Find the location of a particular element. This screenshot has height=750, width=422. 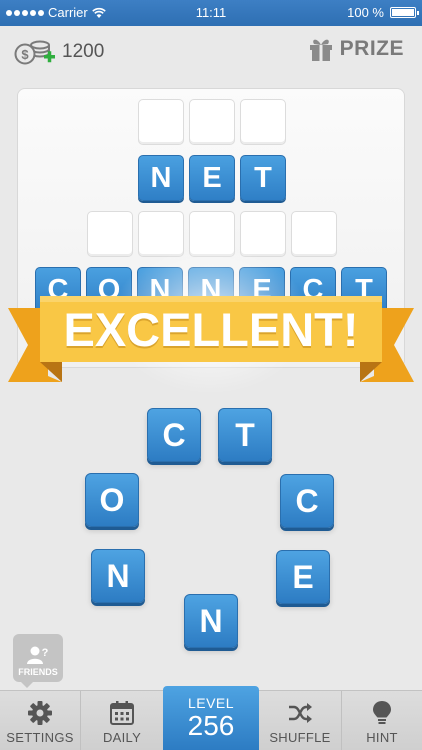

excellent-banner: EXCELLENT! is located at coordinates (211, 340).